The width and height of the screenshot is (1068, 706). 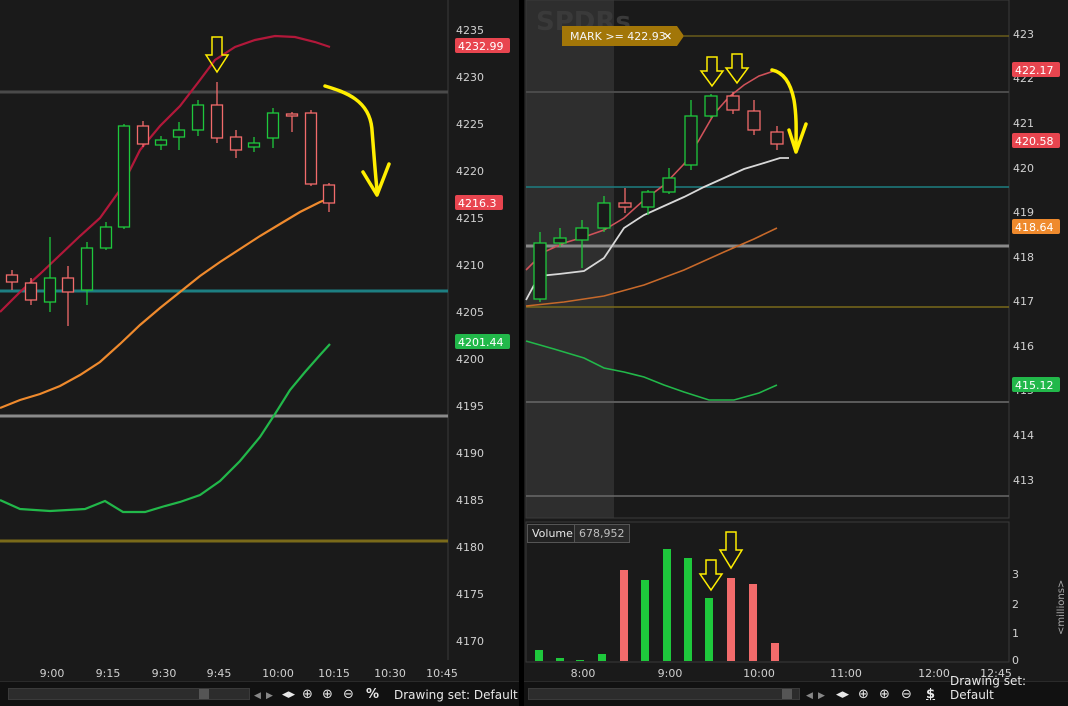 I want to click on volume-axis-label: 1, so click(x=1015, y=633).